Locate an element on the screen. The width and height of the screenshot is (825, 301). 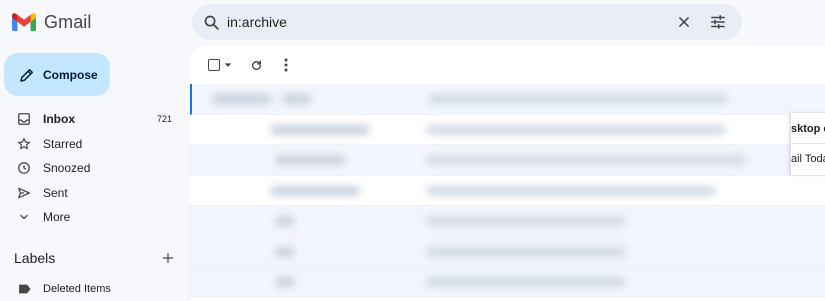
gmail-logo-icon is located at coordinates (24, 22).